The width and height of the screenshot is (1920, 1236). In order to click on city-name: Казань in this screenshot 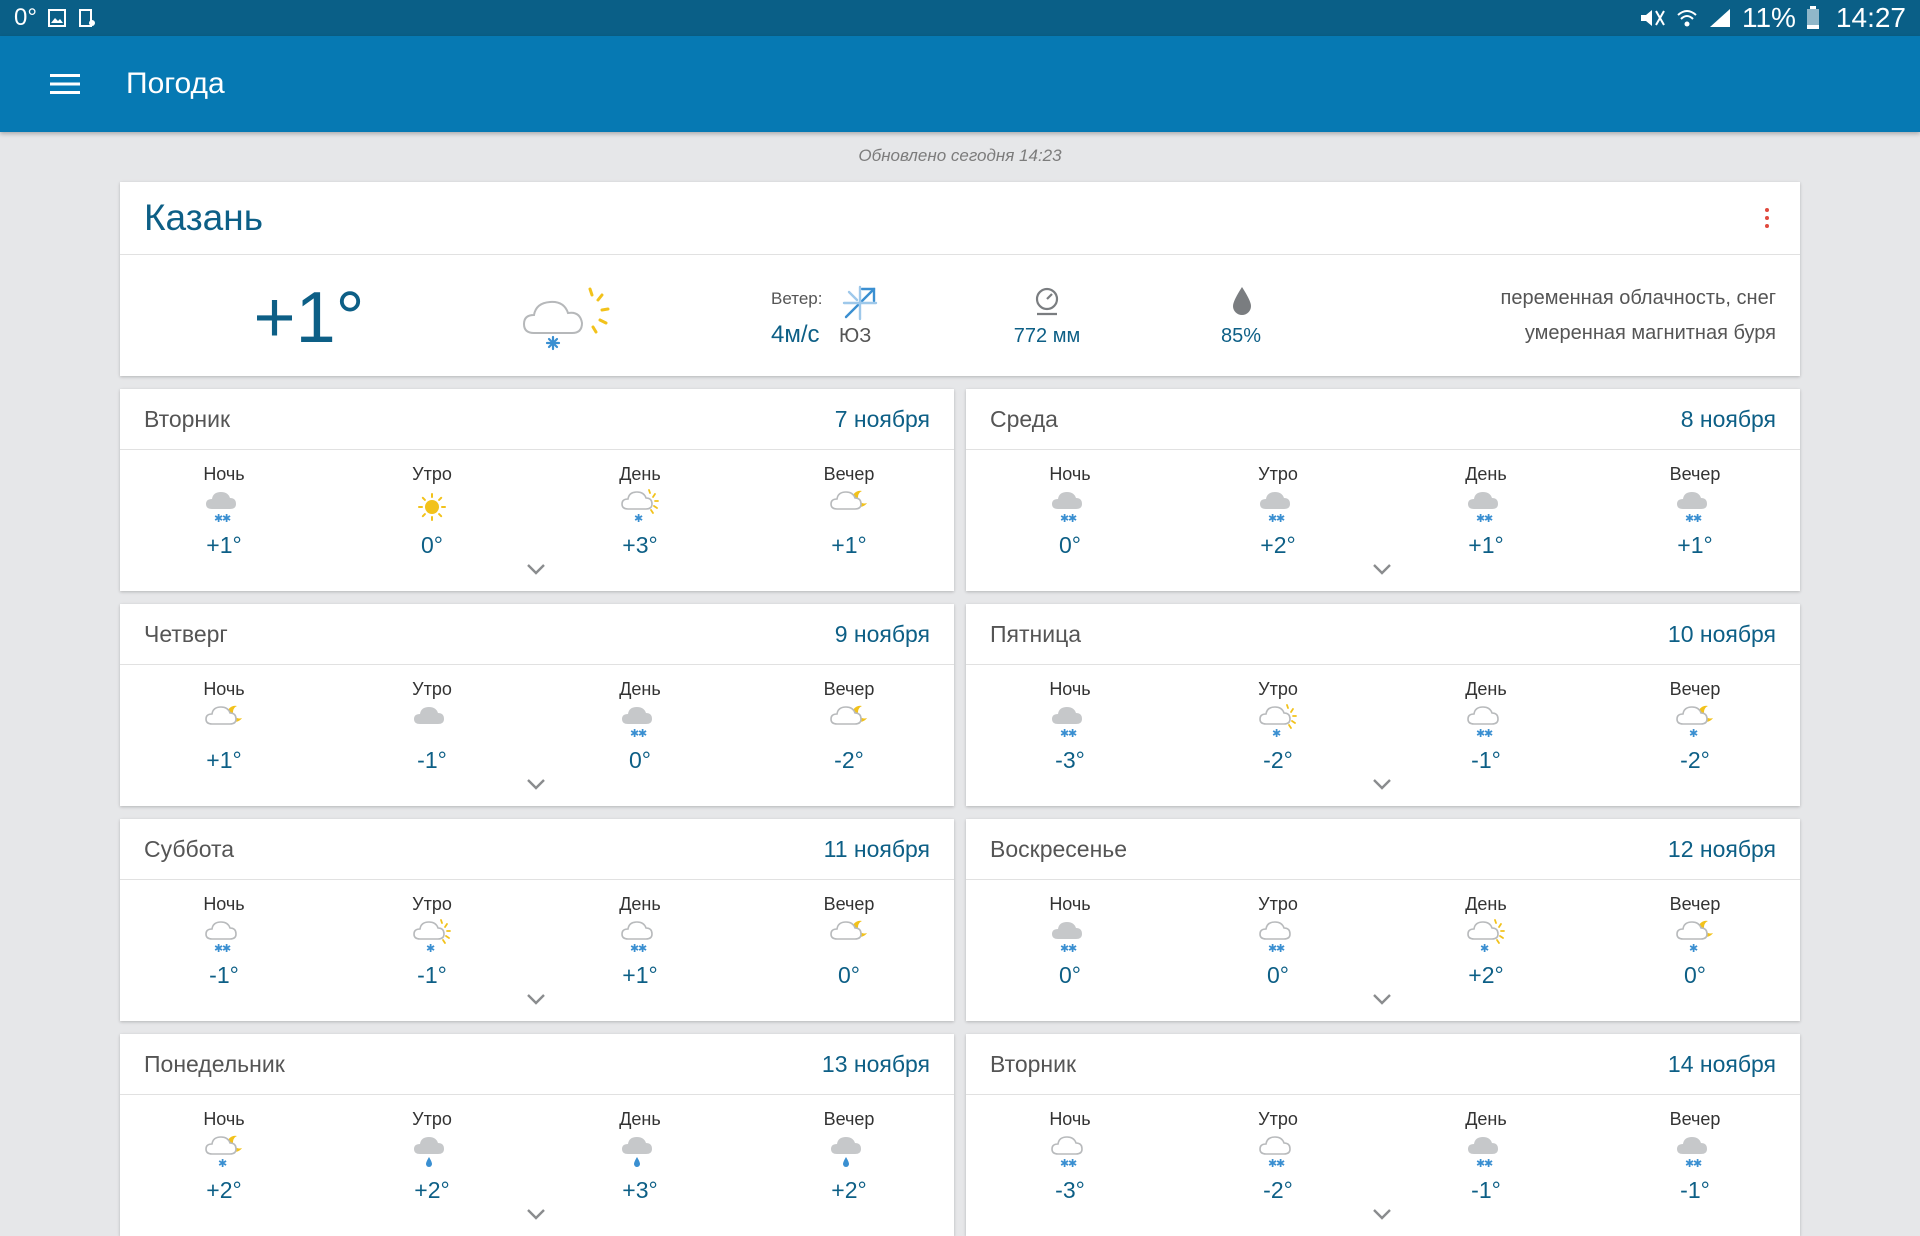, I will do `click(203, 217)`.